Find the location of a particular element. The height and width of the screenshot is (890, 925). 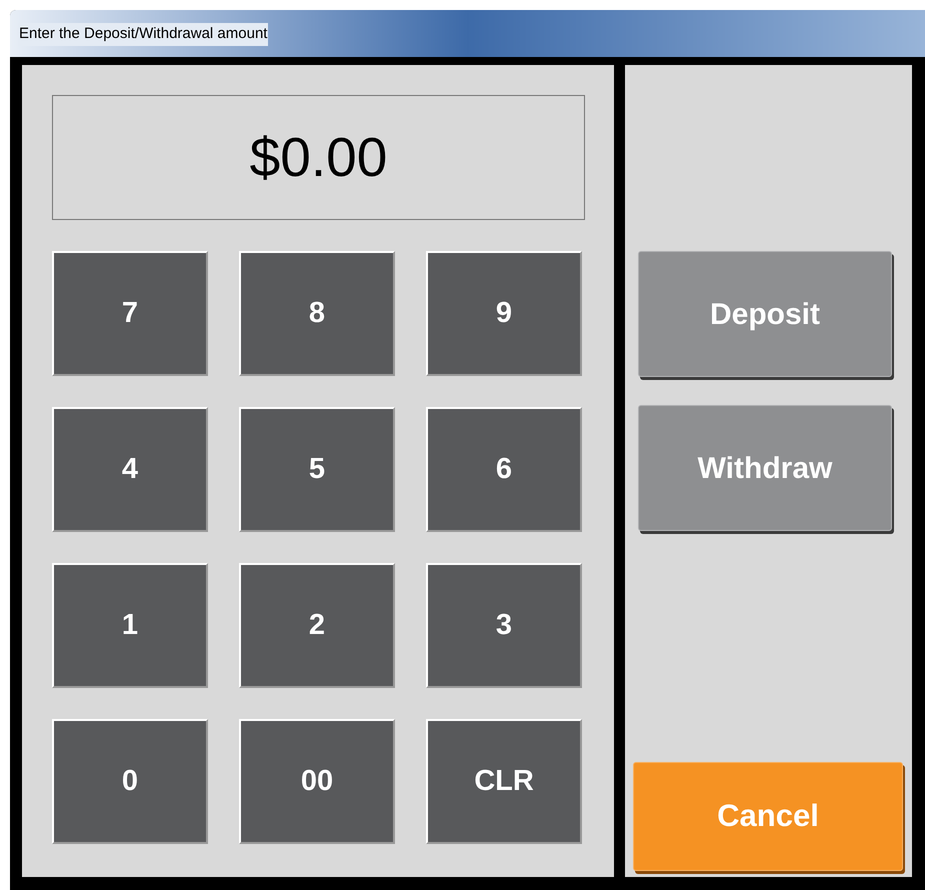

keypad-key: 3 is located at coordinates (504, 625).